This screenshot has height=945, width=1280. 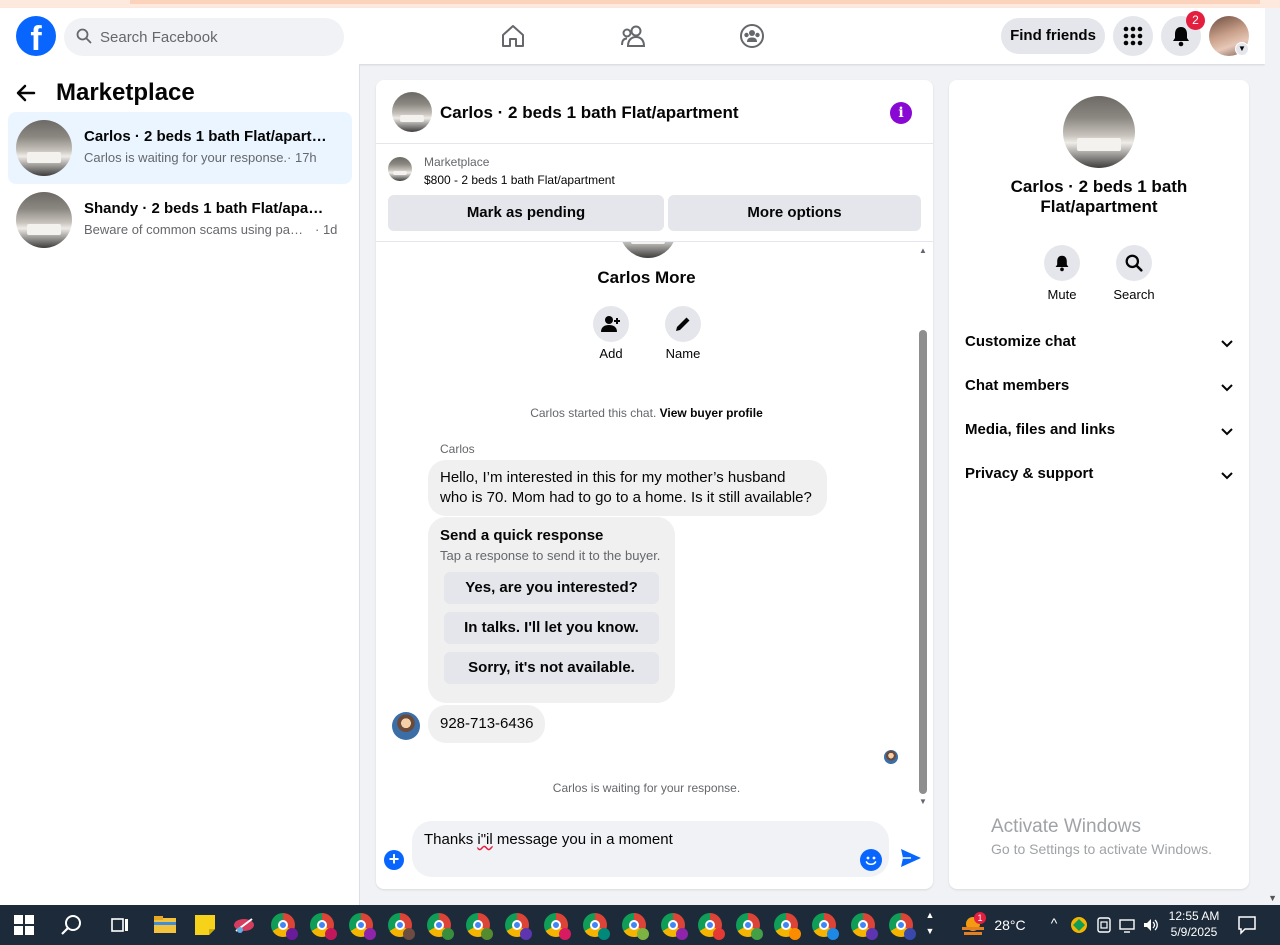 I want to click on taskbar-scroll-arrows: ▲ ▼, so click(x=930, y=923).